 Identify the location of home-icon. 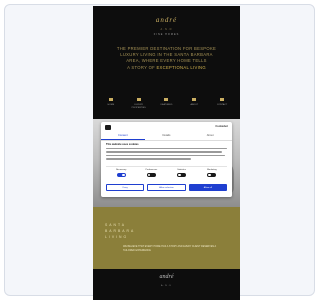
(110, 99).